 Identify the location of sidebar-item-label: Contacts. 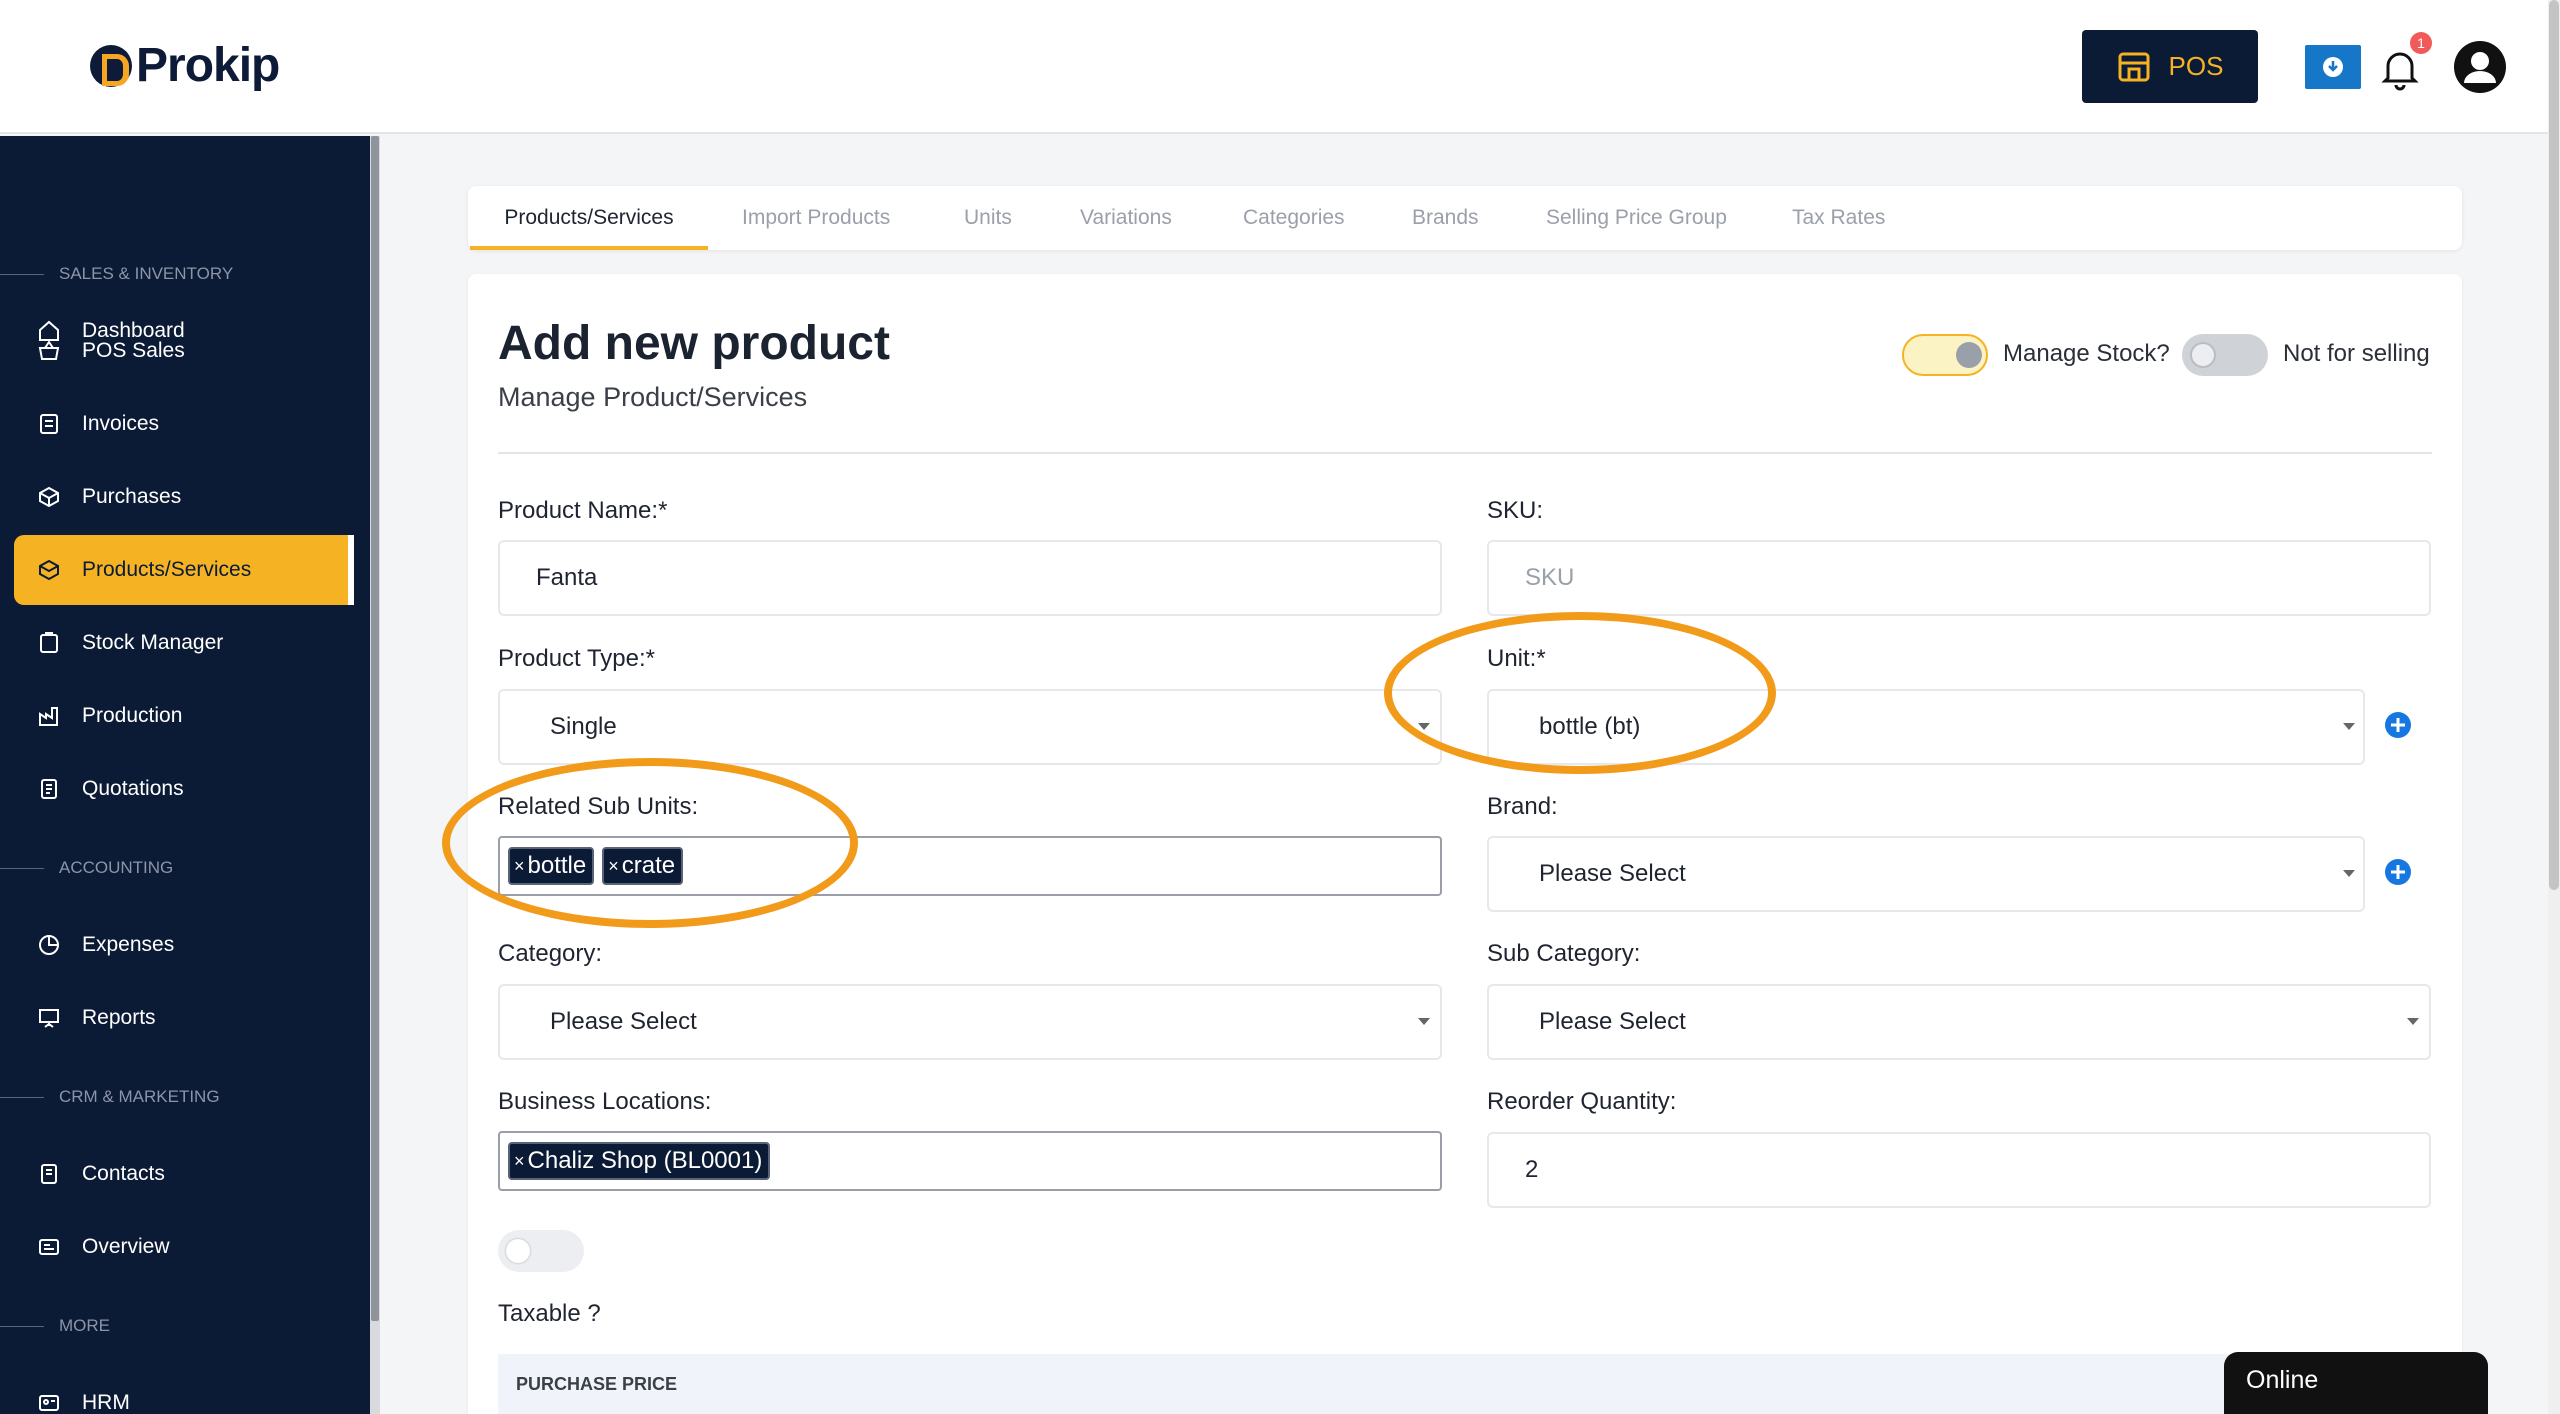
(123, 1173).